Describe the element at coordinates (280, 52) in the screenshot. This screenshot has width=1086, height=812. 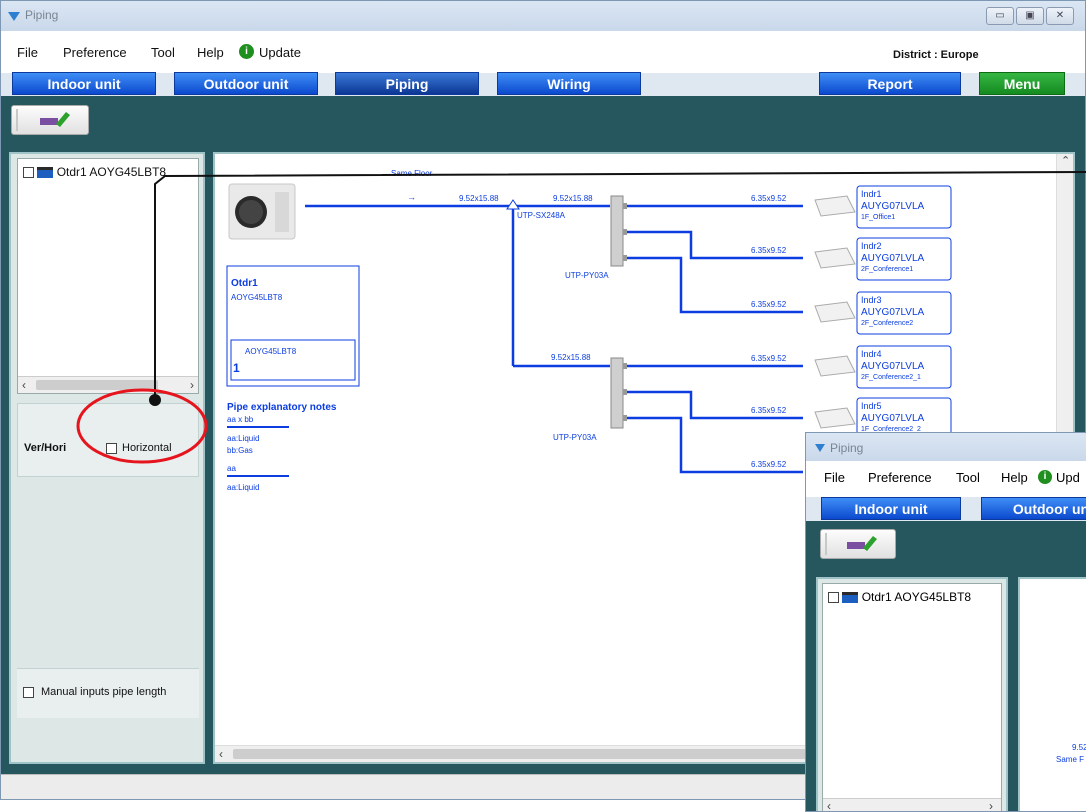
I see `menu-update: Update` at that location.